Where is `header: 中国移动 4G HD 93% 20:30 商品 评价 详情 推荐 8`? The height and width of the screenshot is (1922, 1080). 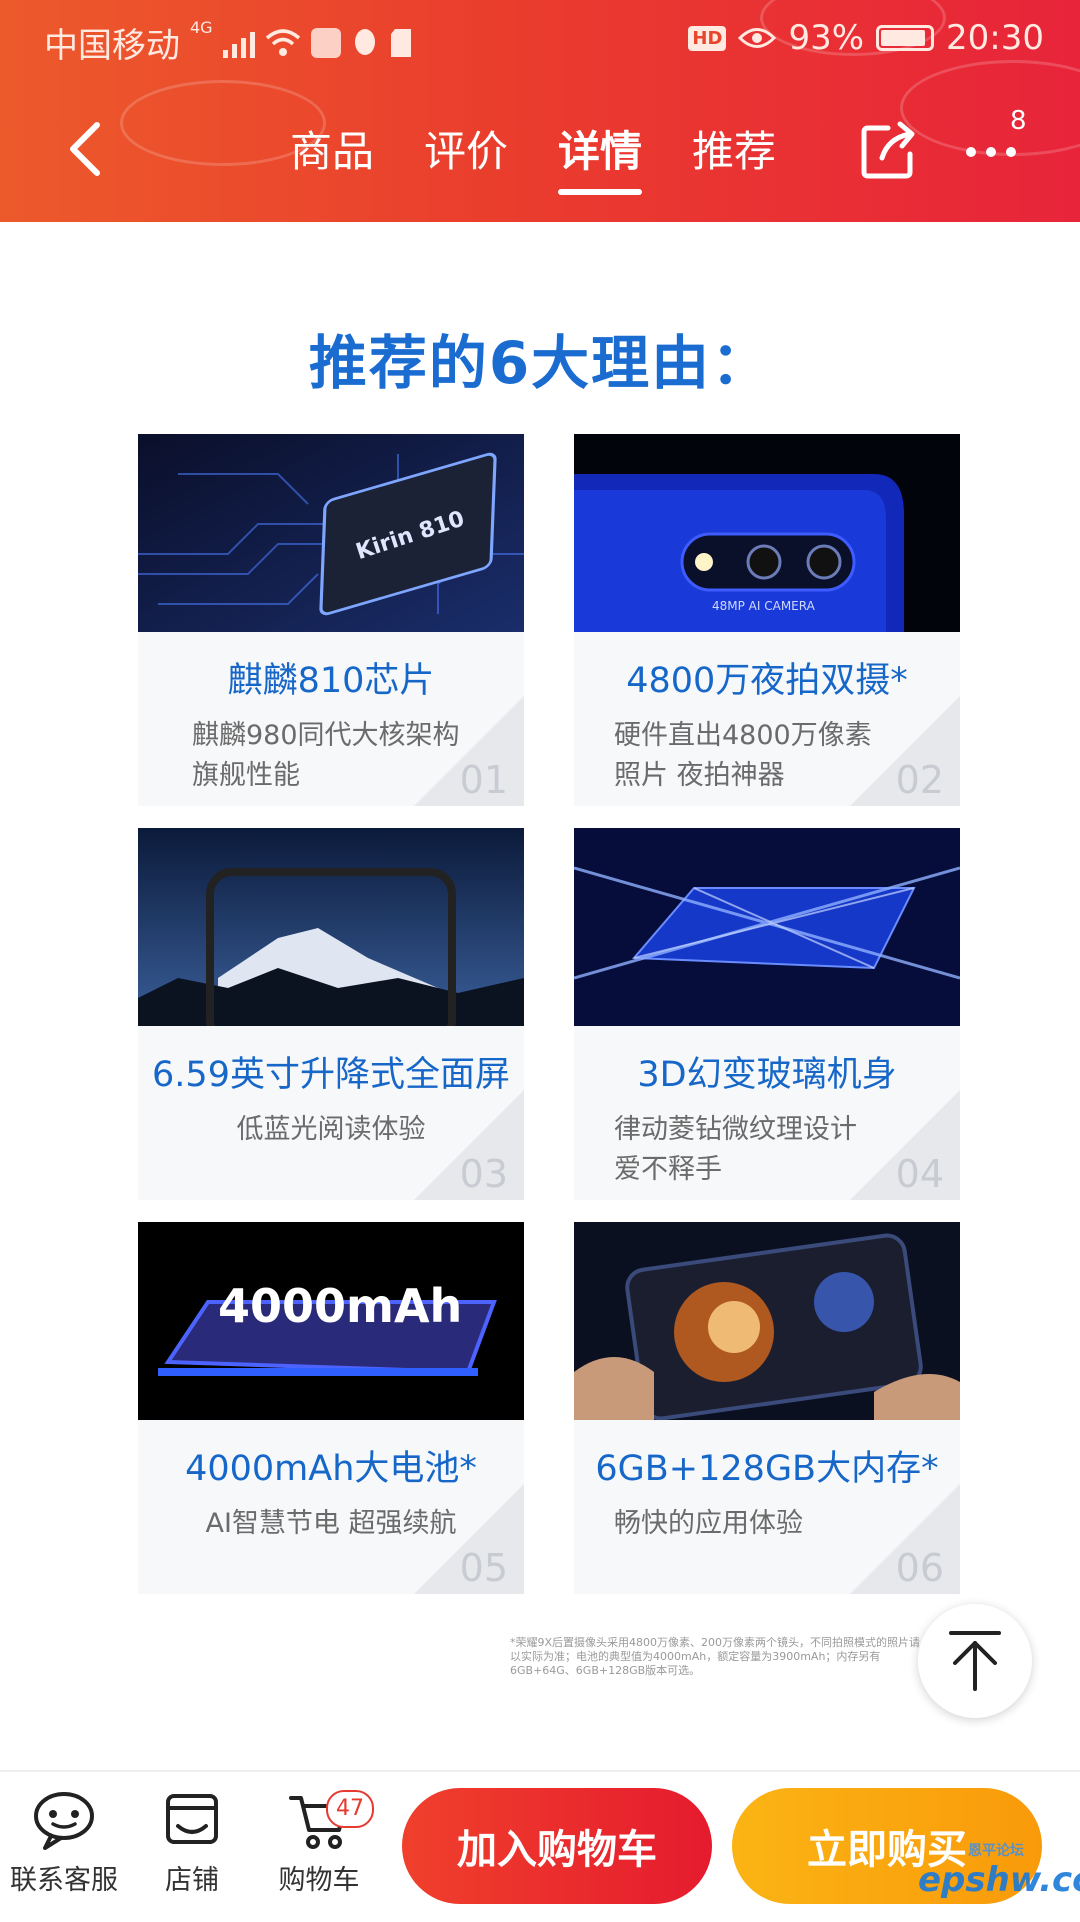 header: 中国移动 4G HD 93% 20:30 商品 评价 详情 推荐 8 is located at coordinates (540, 111).